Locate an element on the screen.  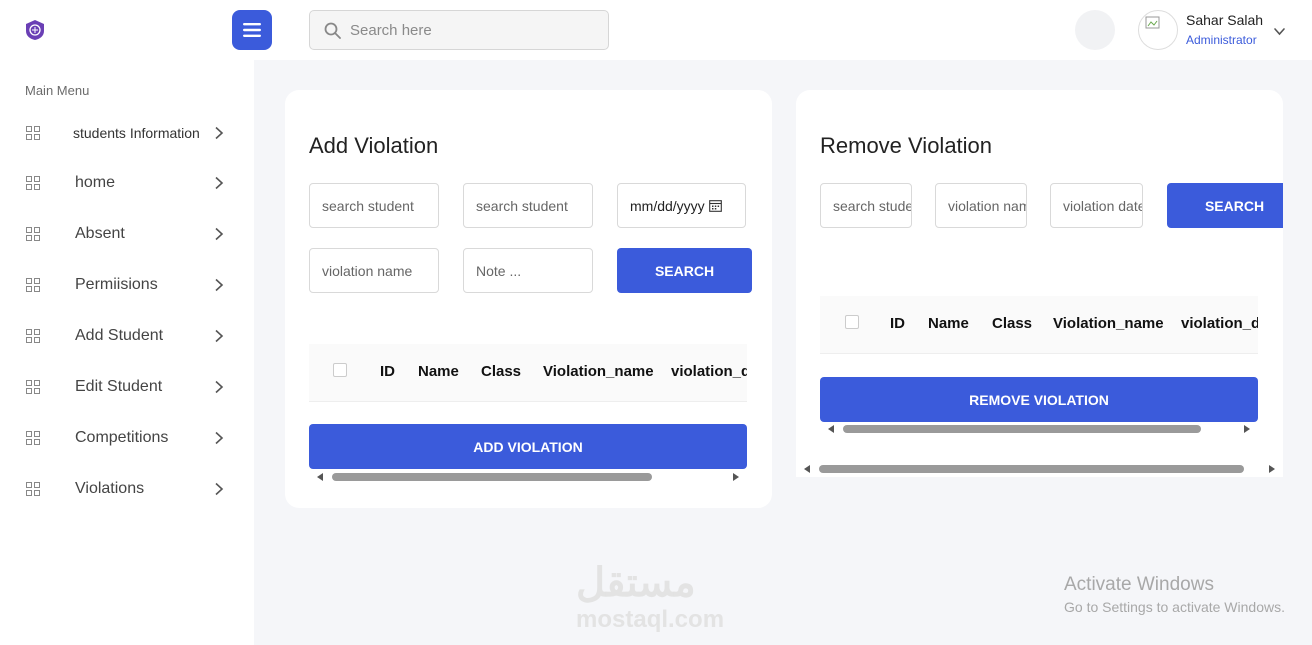
violation-date-input is located at coordinates (1096, 205).